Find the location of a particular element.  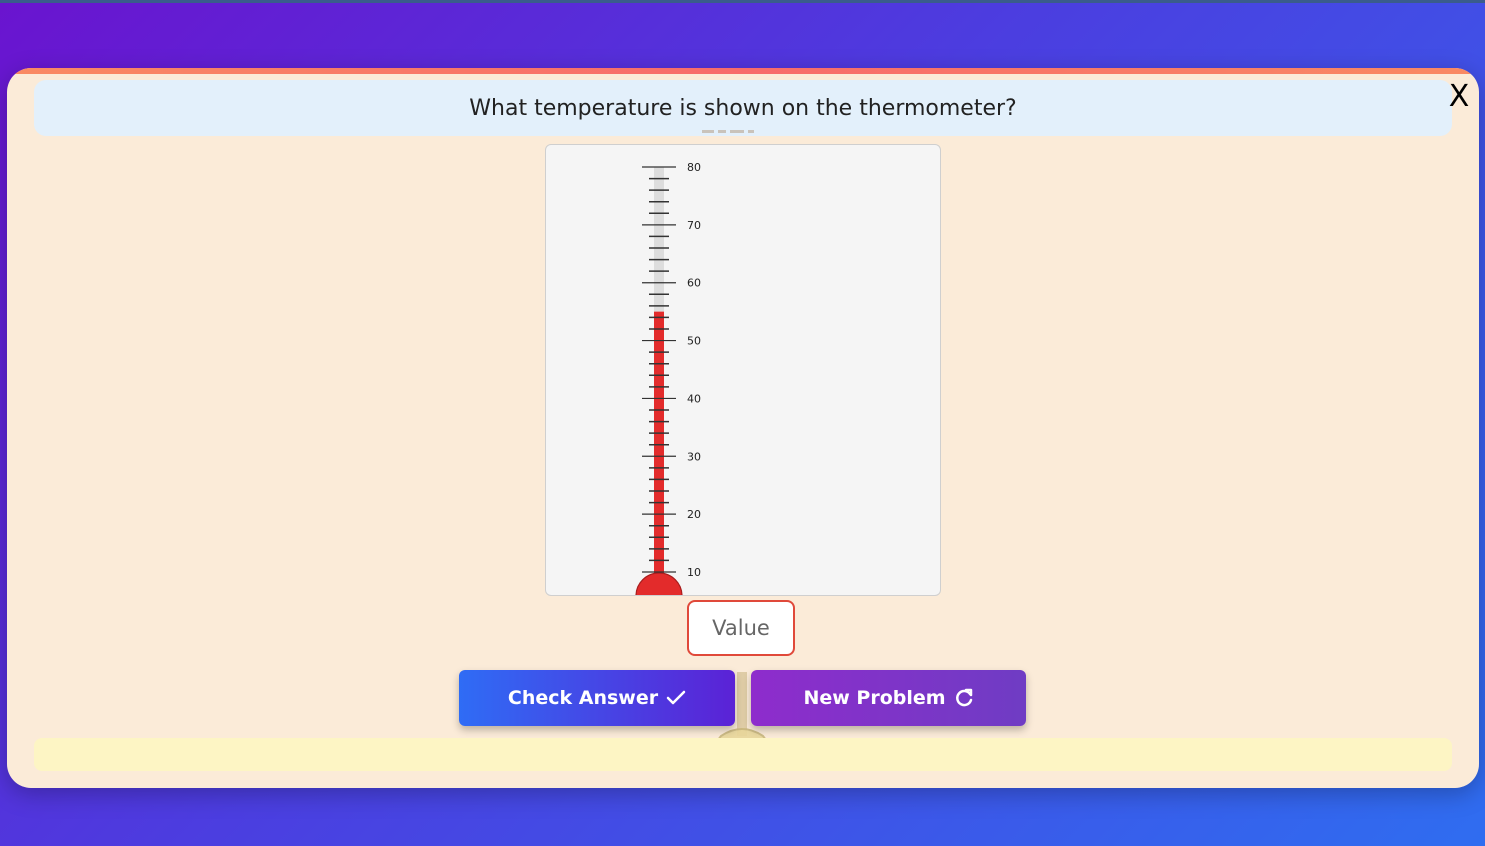

tick-label: 40 is located at coordinates (694, 398).